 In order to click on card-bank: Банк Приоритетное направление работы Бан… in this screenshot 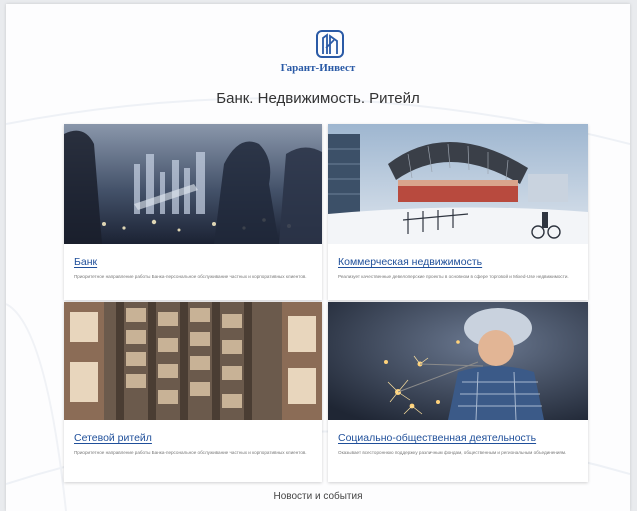, I will do `click(193, 212)`.